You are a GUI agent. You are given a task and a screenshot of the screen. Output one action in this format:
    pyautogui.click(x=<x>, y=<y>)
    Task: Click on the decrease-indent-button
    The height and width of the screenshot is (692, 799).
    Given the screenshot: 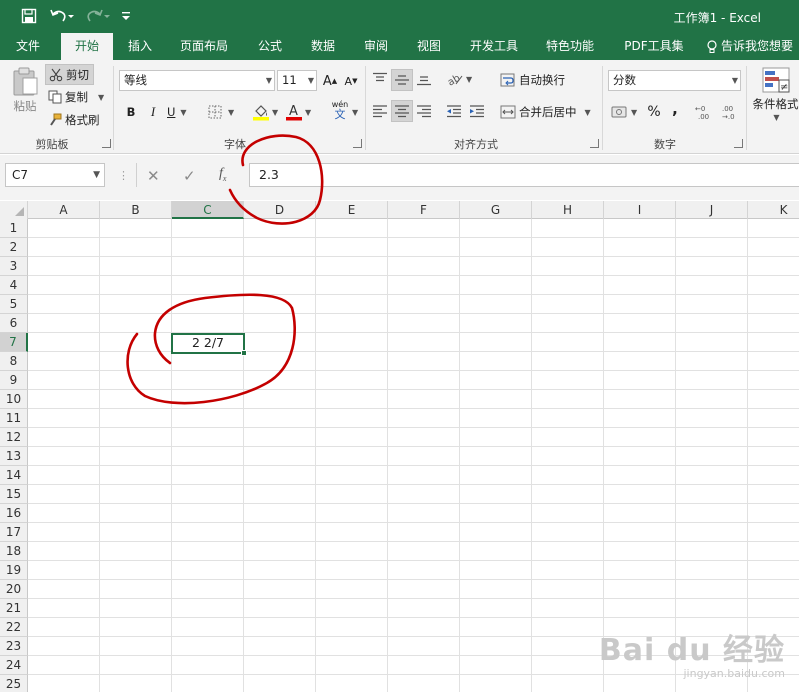 What is the action you would take?
    pyautogui.click(x=455, y=111)
    